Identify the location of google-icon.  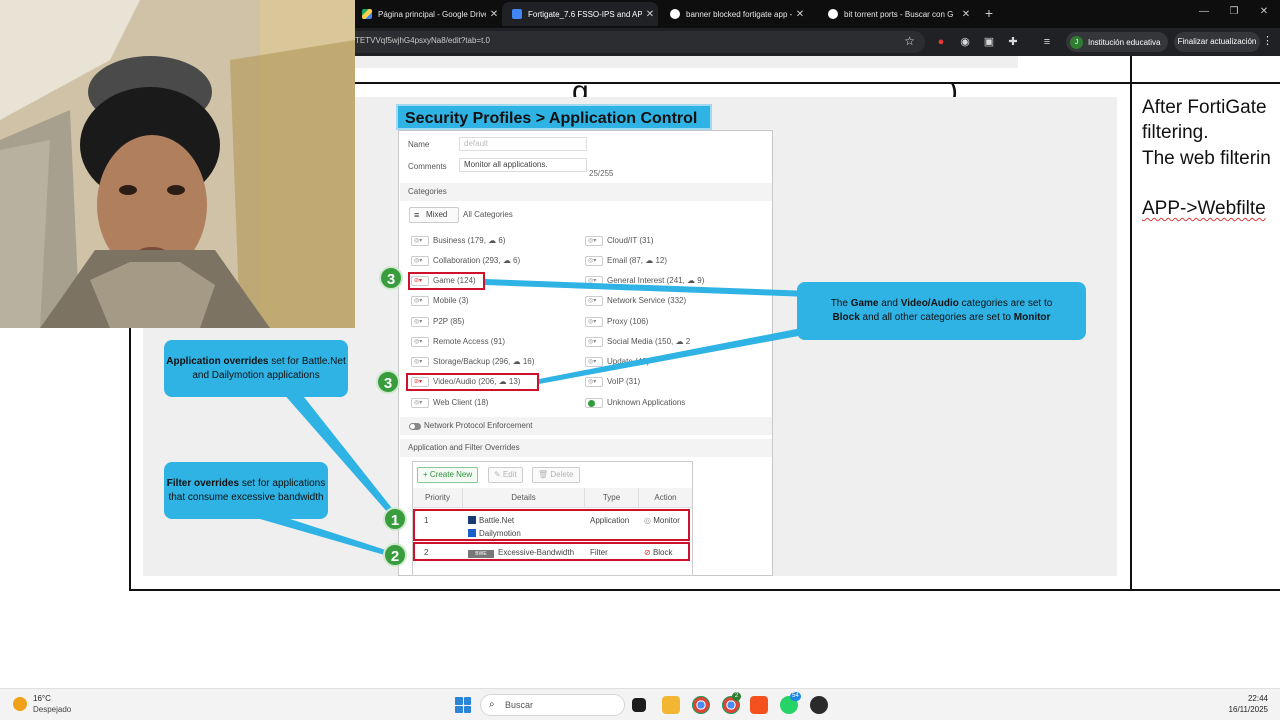
(675, 14).